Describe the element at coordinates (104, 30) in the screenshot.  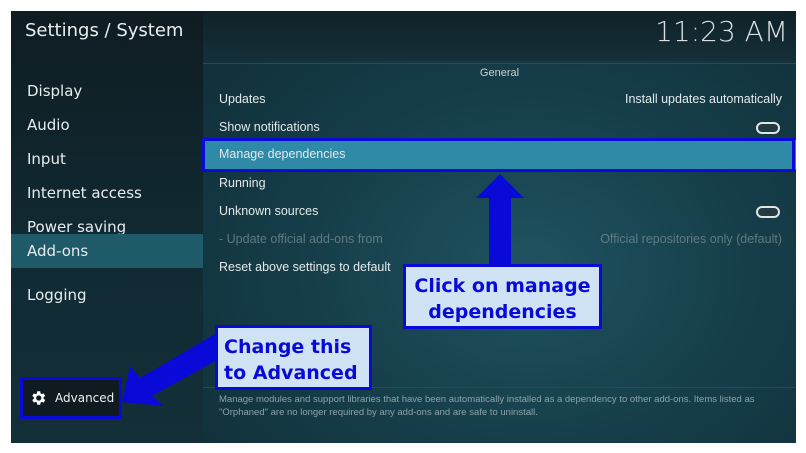
I see `page-title: Settings / System` at that location.